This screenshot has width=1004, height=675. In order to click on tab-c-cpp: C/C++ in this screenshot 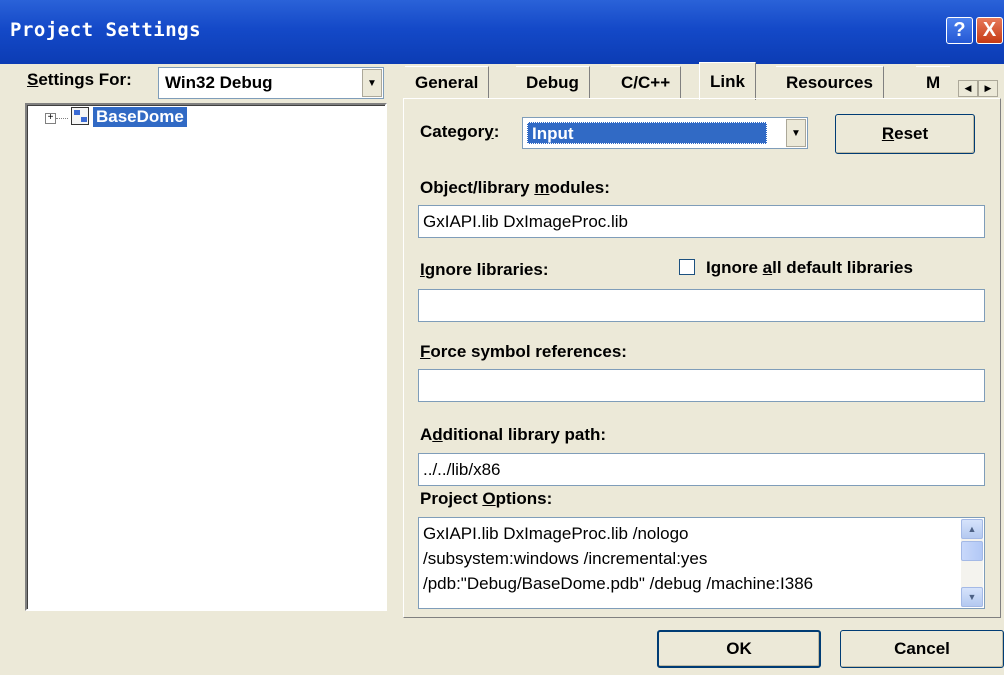, I will do `click(646, 82)`.